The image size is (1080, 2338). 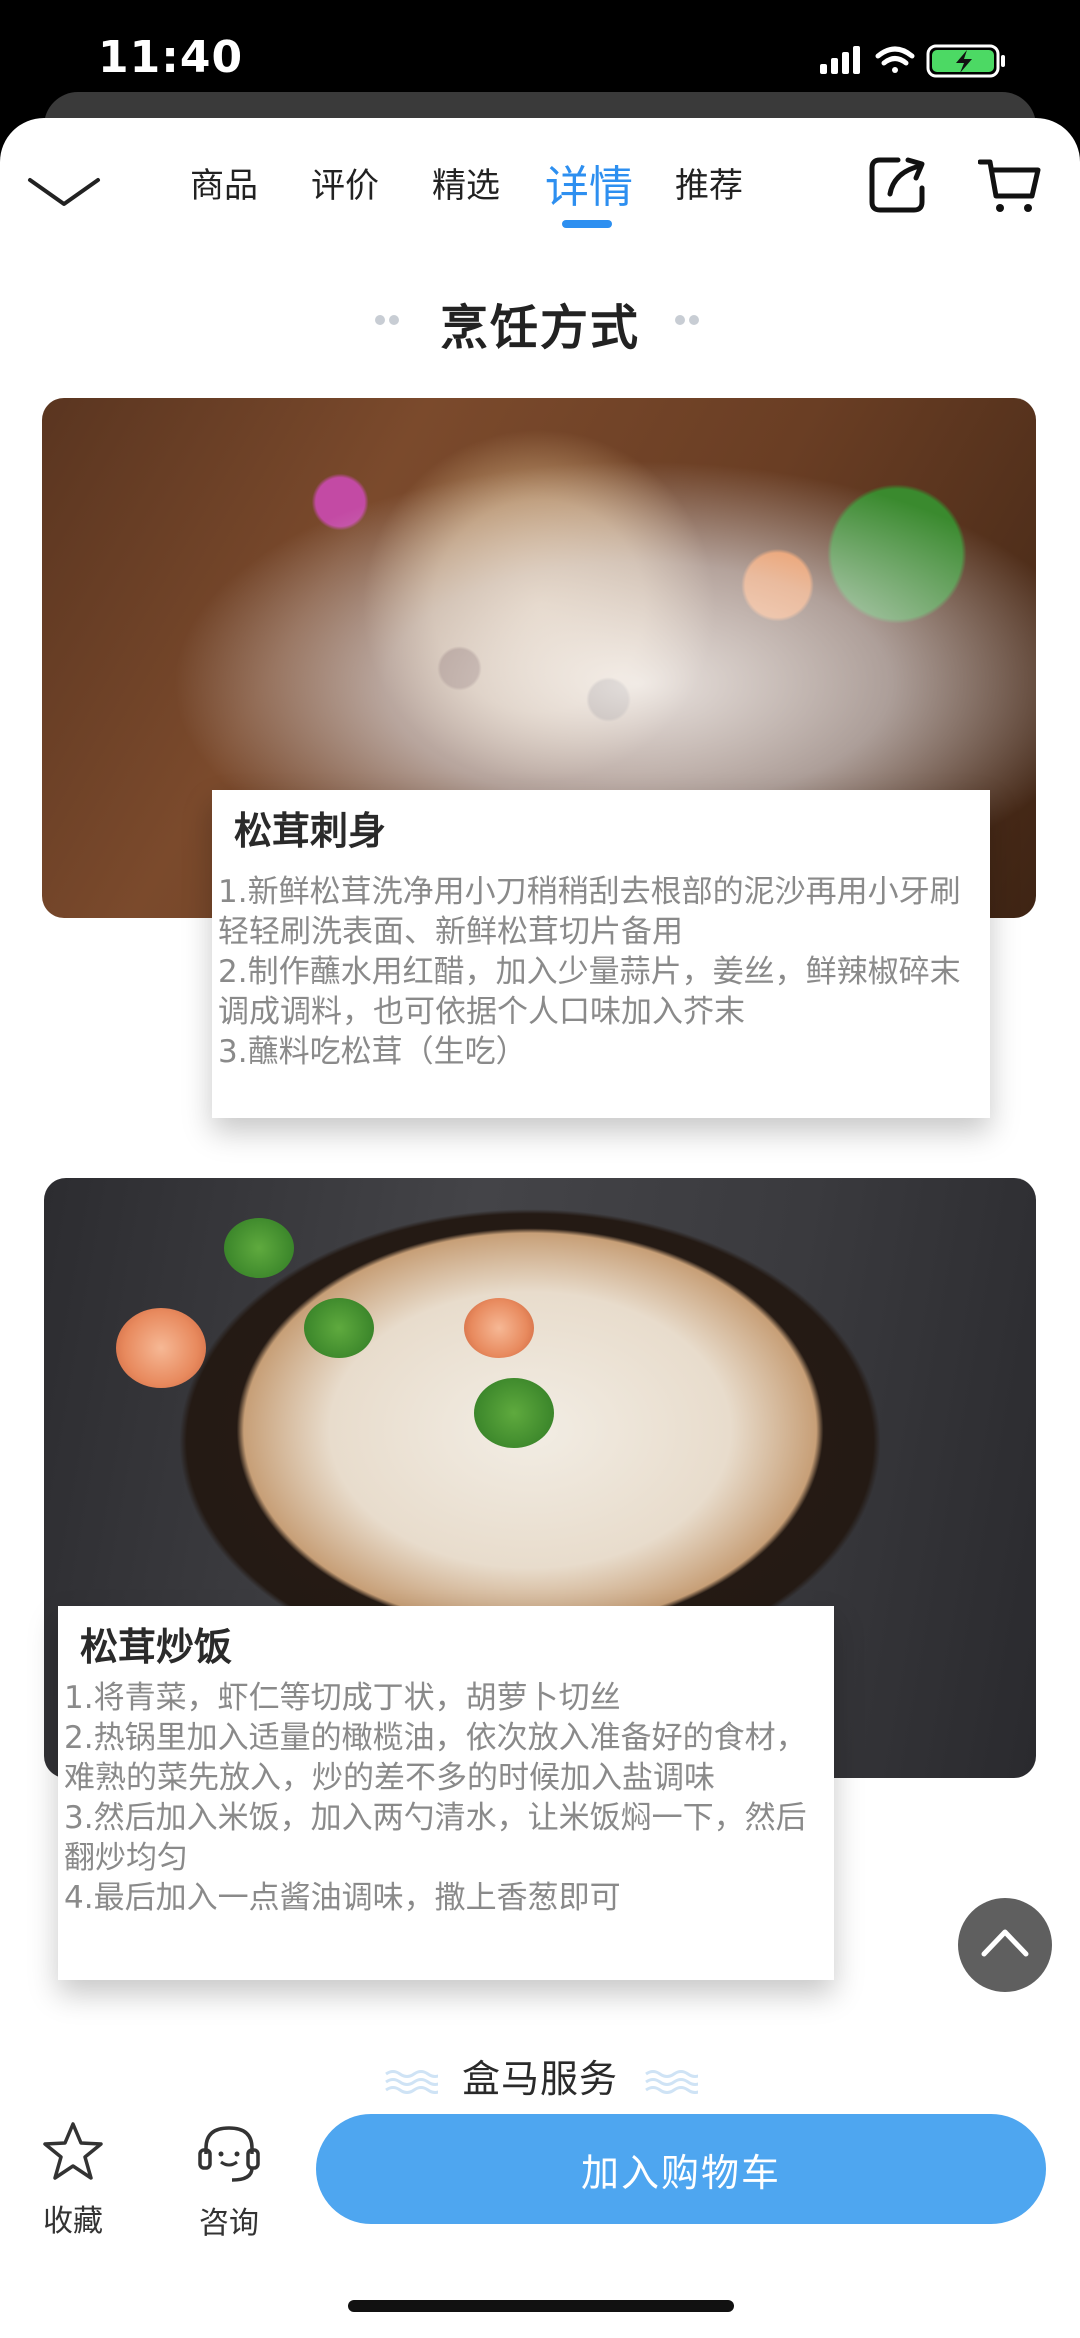 What do you see at coordinates (435, 1838) in the screenshot?
I see `recipe-step: 3.然后加入米饭，加入两勺清水，让米饭焖一下，然后翻炒均匀` at bounding box center [435, 1838].